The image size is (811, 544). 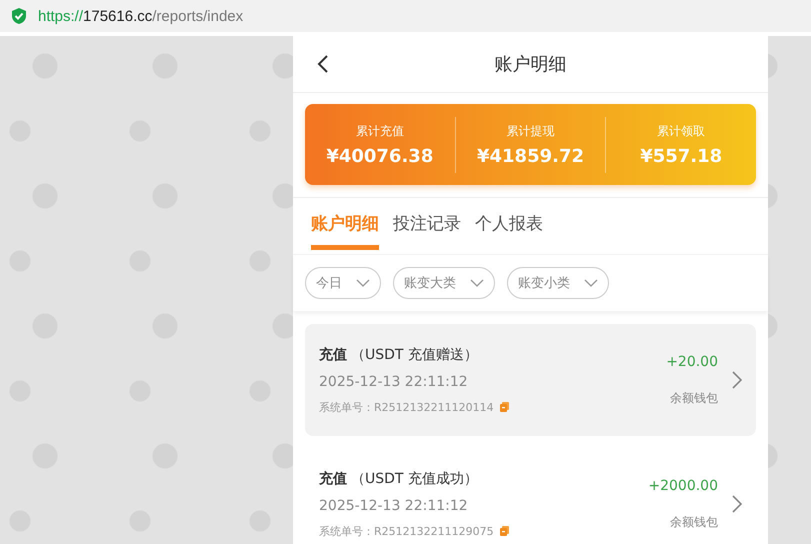 What do you see at coordinates (427, 224) in the screenshot?
I see `tab: 投注记录` at bounding box center [427, 224].